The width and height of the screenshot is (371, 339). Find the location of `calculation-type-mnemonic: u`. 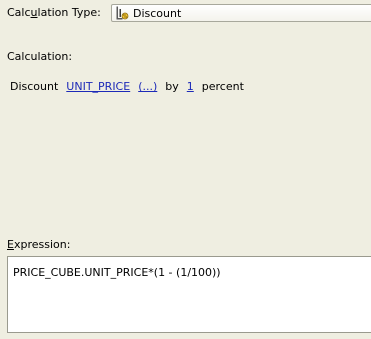

calculation-type-mnemonic: u is located at coordinates (34, 12).